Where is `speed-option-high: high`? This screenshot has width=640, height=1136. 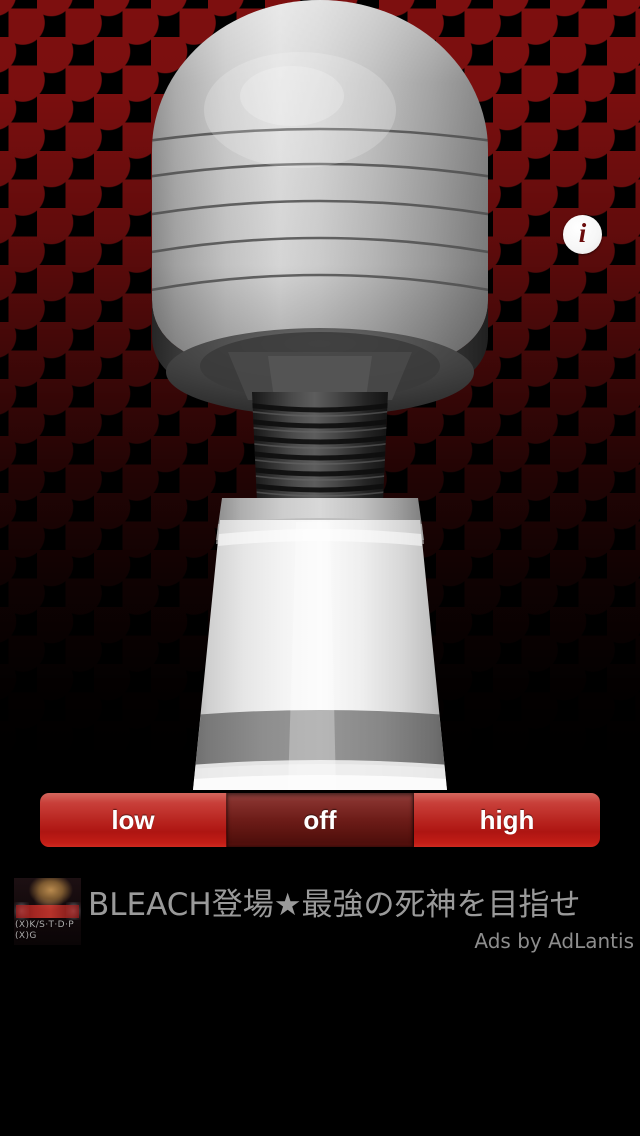
speed-option-high: high is located at coordinates (507, 820).